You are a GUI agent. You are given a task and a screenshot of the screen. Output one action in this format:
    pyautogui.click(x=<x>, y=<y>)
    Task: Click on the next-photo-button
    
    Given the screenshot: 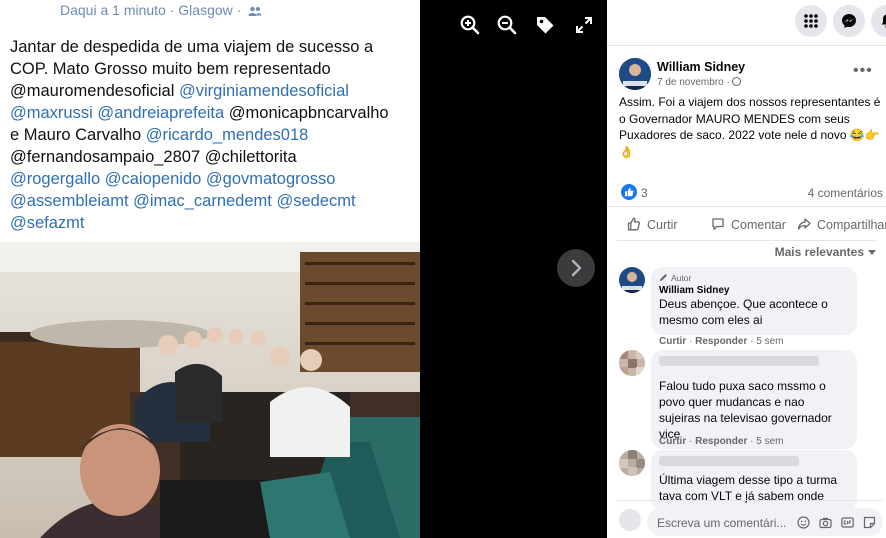 What is the action you would take?
    pyautogui.click(x=576, y=268)
    